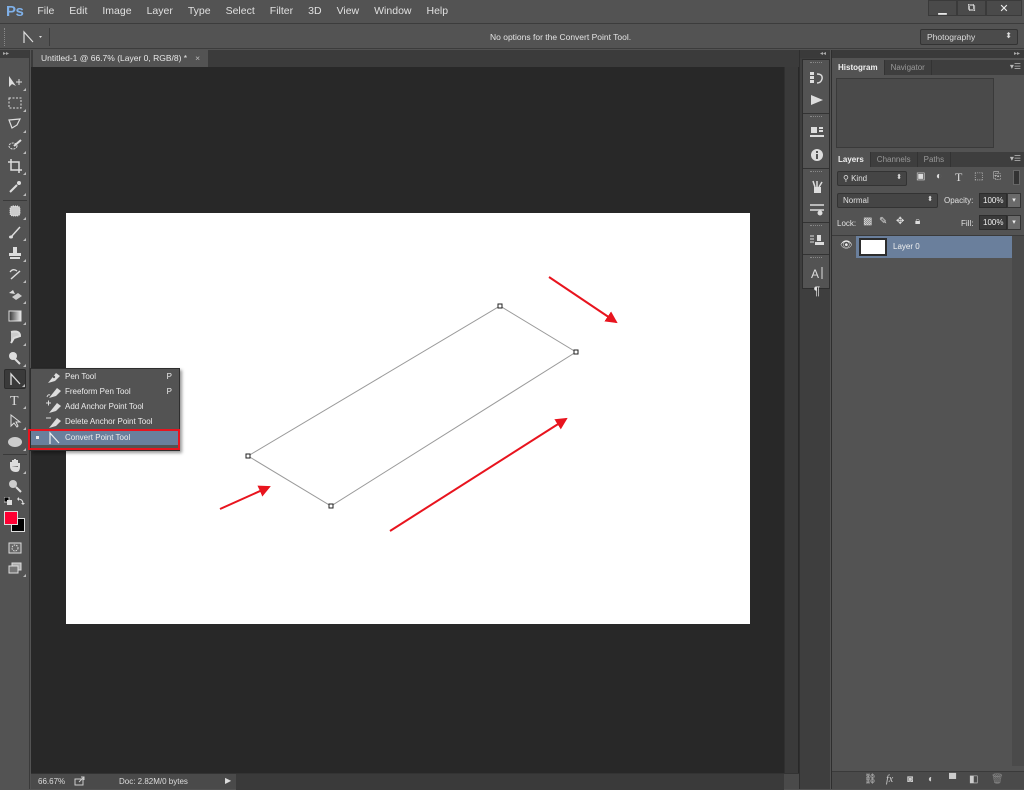  Describe the element at coordinates (791, 420) in the screenshot. I see `vertical-scrollbar` at that location.